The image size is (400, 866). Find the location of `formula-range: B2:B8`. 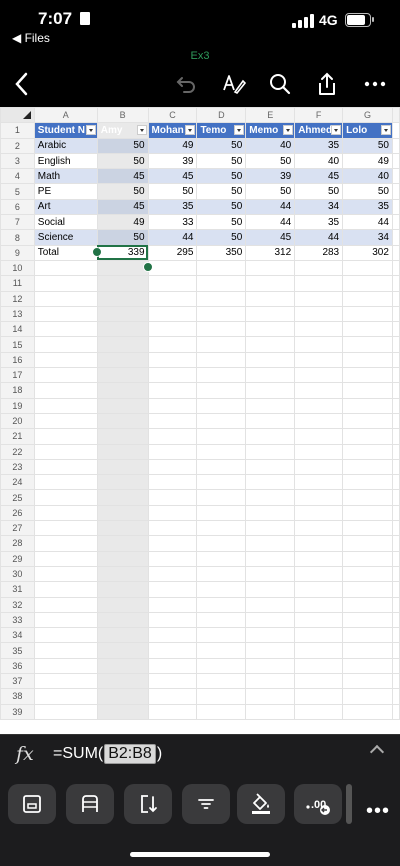

formula-range: B2:B8 is located at coordinates (130, 754).